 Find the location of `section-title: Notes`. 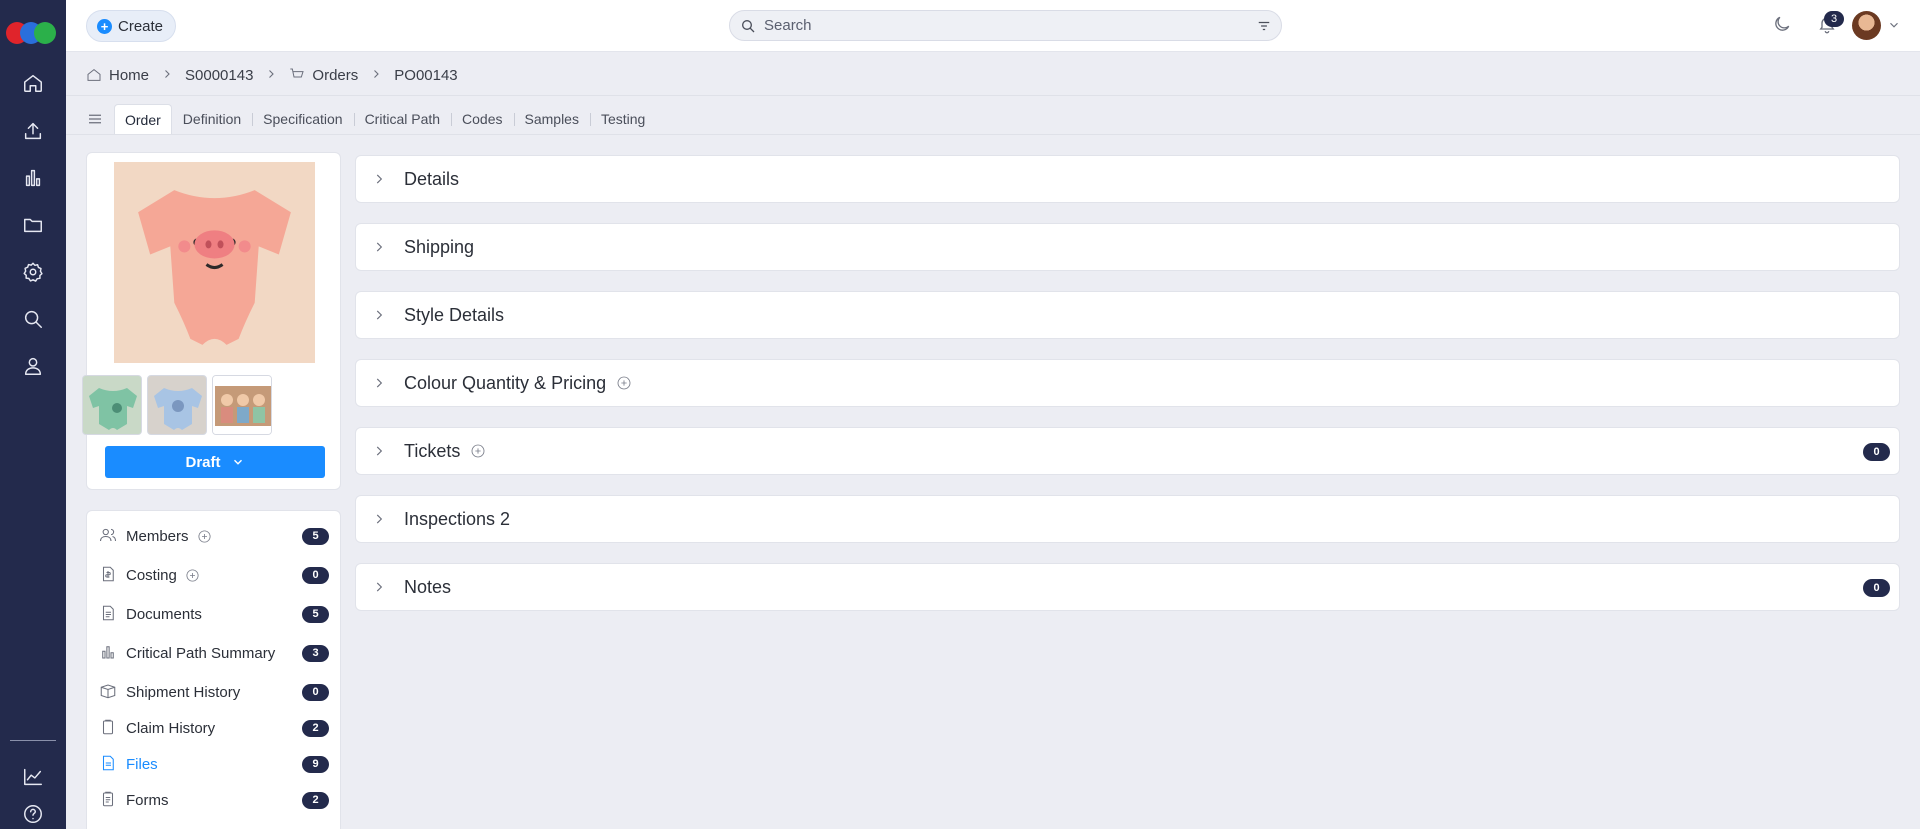

section-title: Notes is located at coordinates (428, 586).